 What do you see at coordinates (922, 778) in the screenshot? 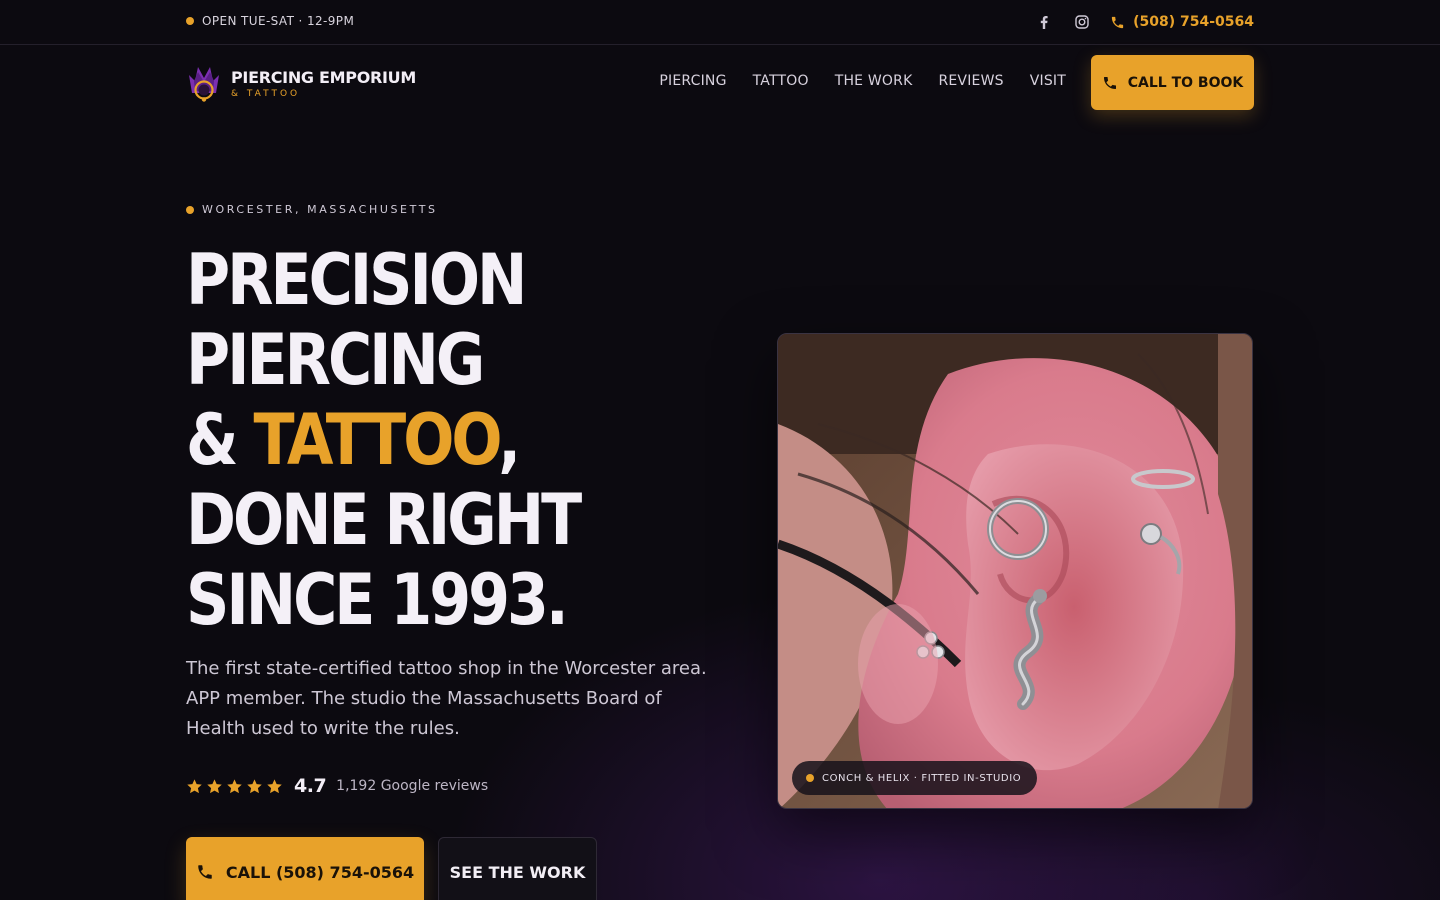
I see `photo-caption-text: CONCH & HELIX · FITTED IN-STUDIO` at bounding box center [922, 778].